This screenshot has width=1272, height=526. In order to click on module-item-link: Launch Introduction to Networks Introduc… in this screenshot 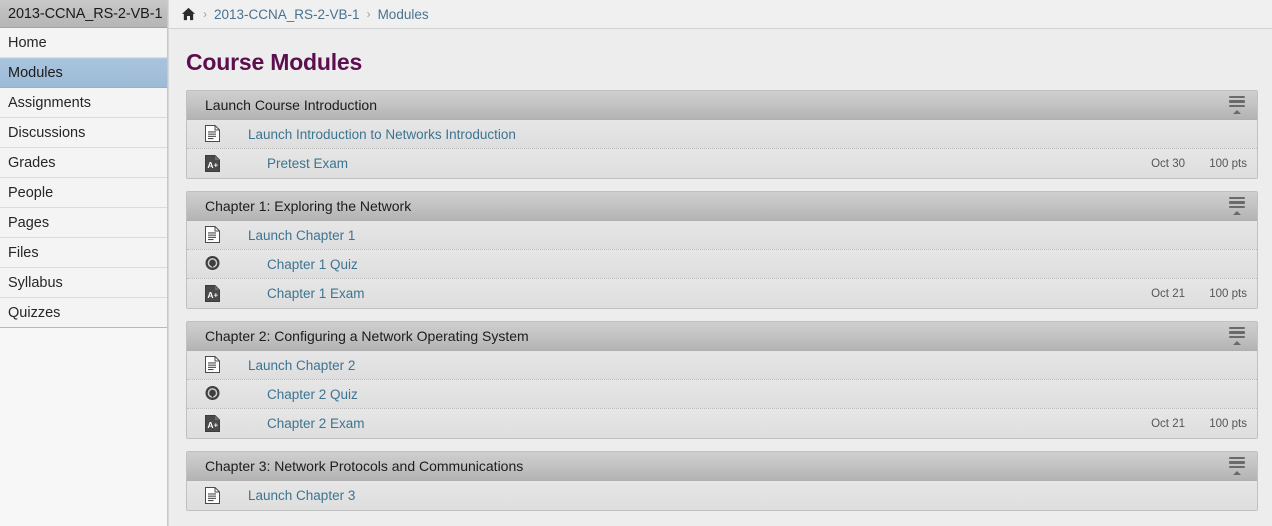, I will do `click(382, 134)`.